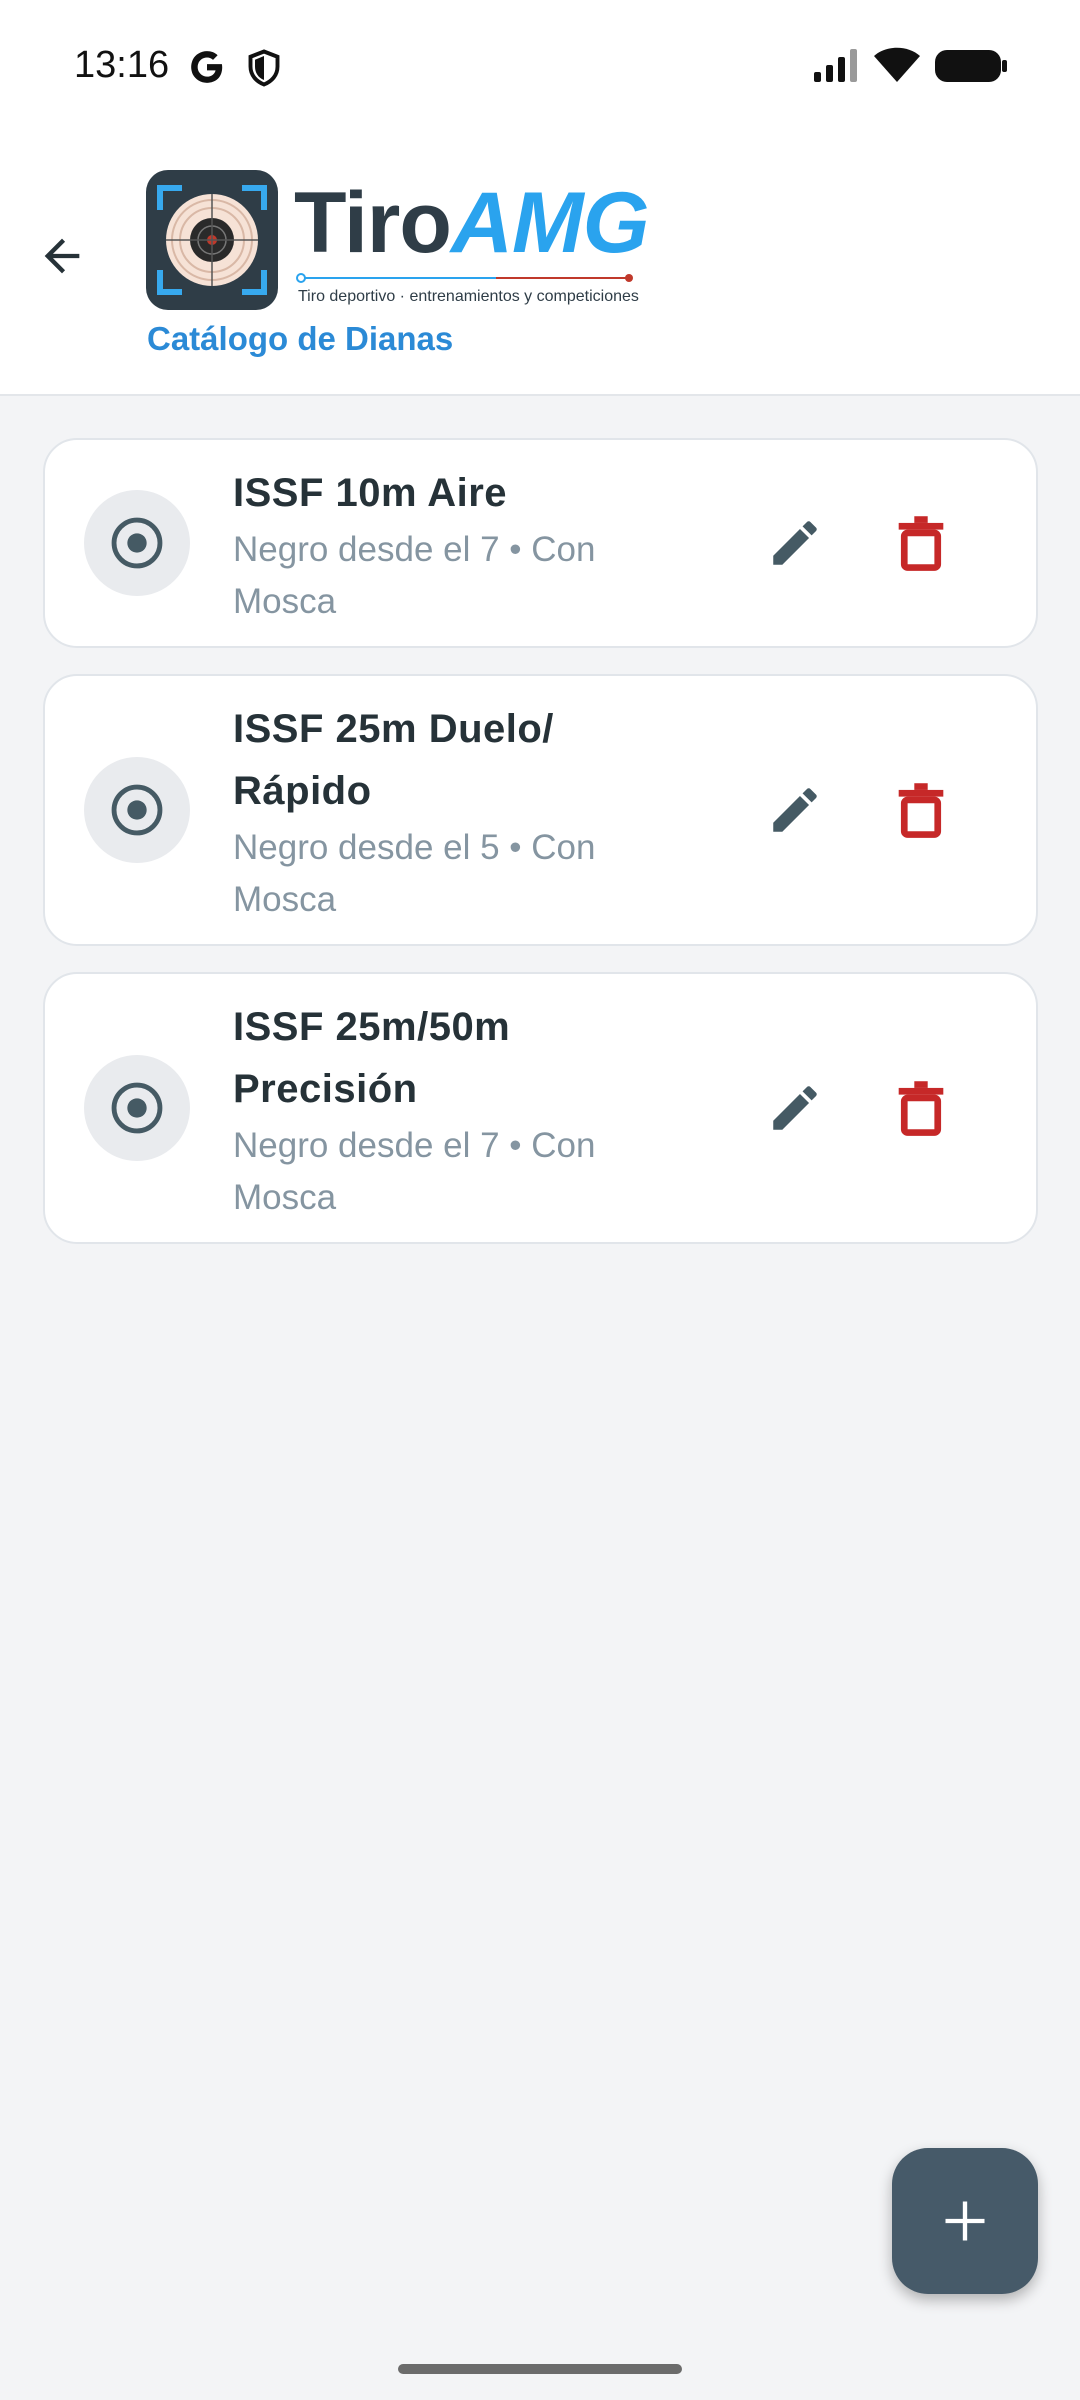 Image resolution: width=1080 pixels, height=2400 pixels. I want to click on wifi-icon, so click(897, 64).